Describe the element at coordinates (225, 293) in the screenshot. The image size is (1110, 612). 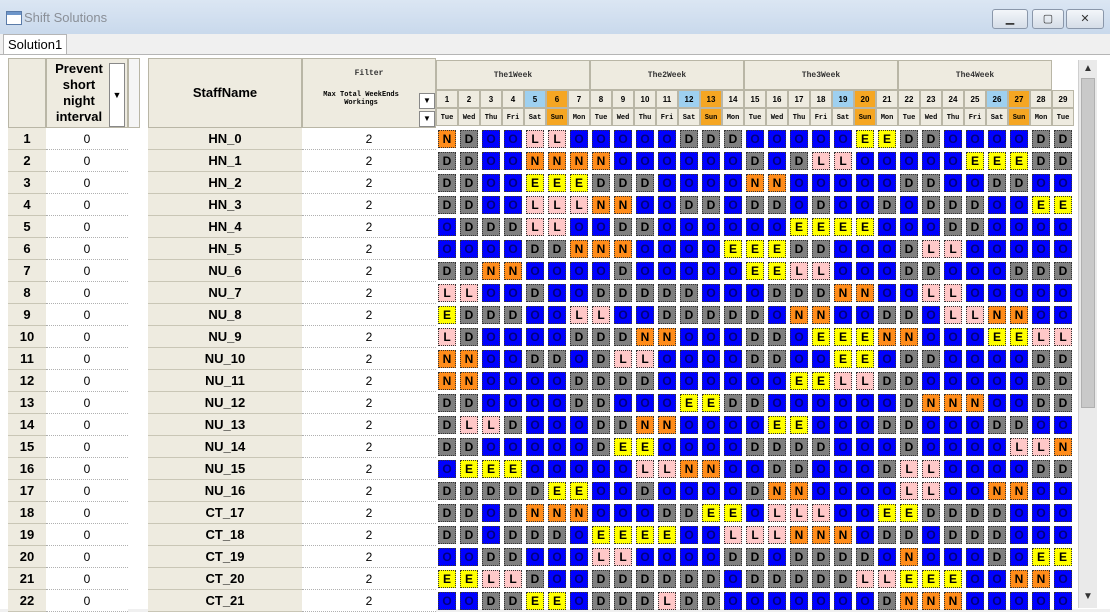
I see `staff-name-cell: NU_7` at that location.